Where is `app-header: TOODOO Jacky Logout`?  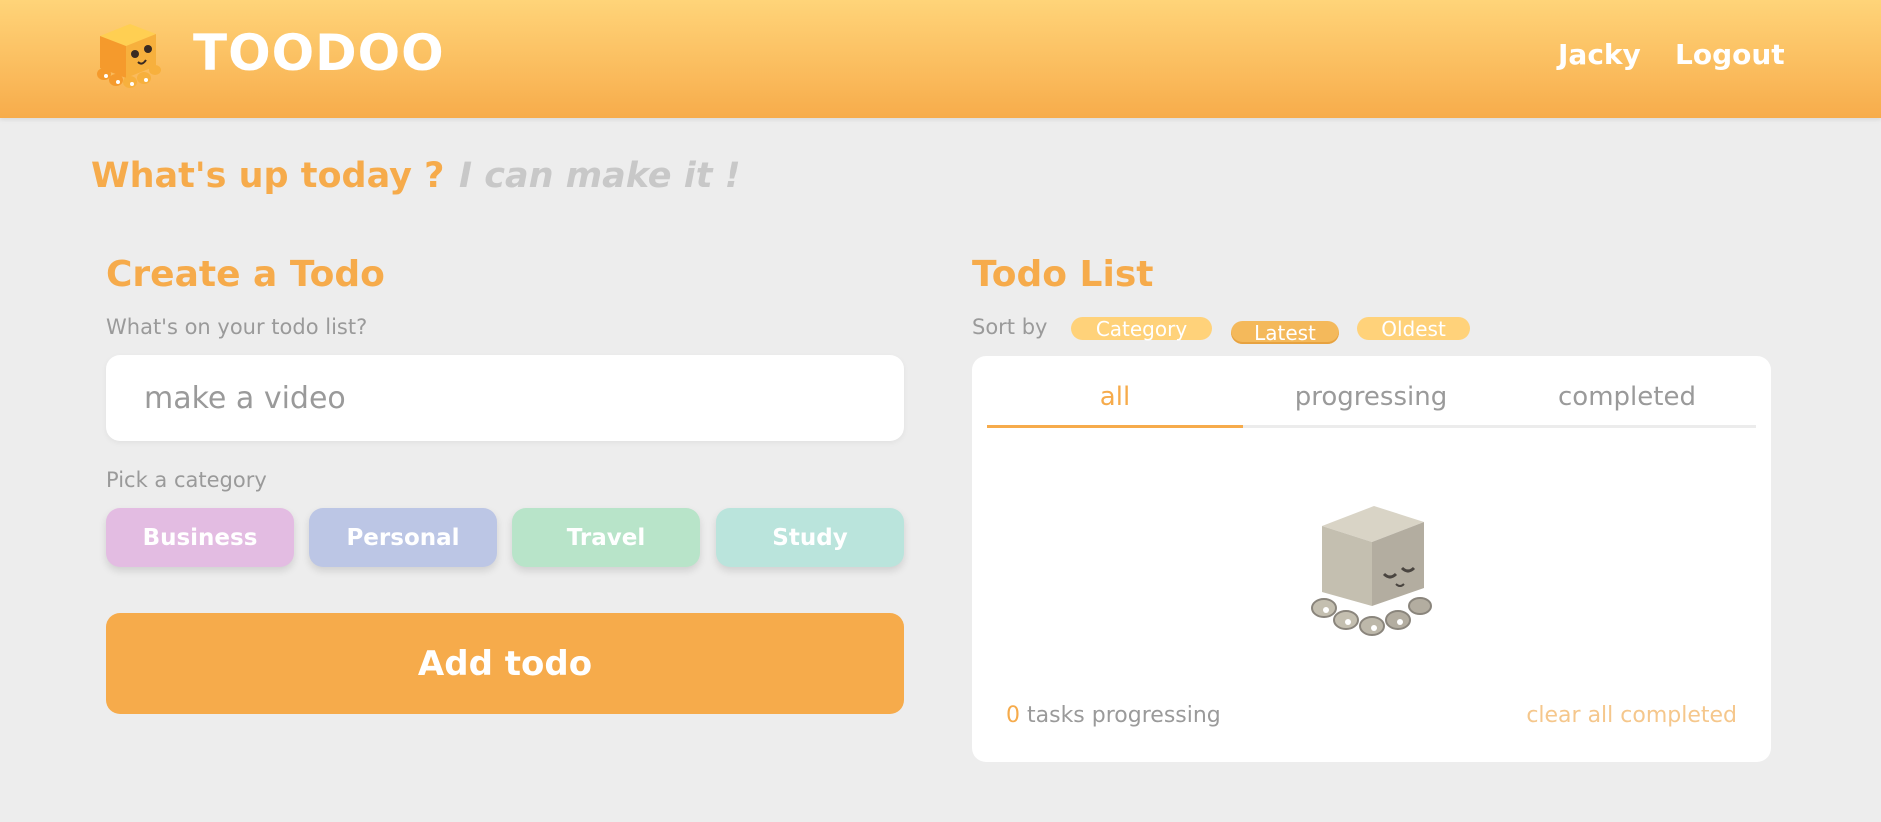 app-header: TOODOO Jacky Logout is located at coordinates (940, 59).